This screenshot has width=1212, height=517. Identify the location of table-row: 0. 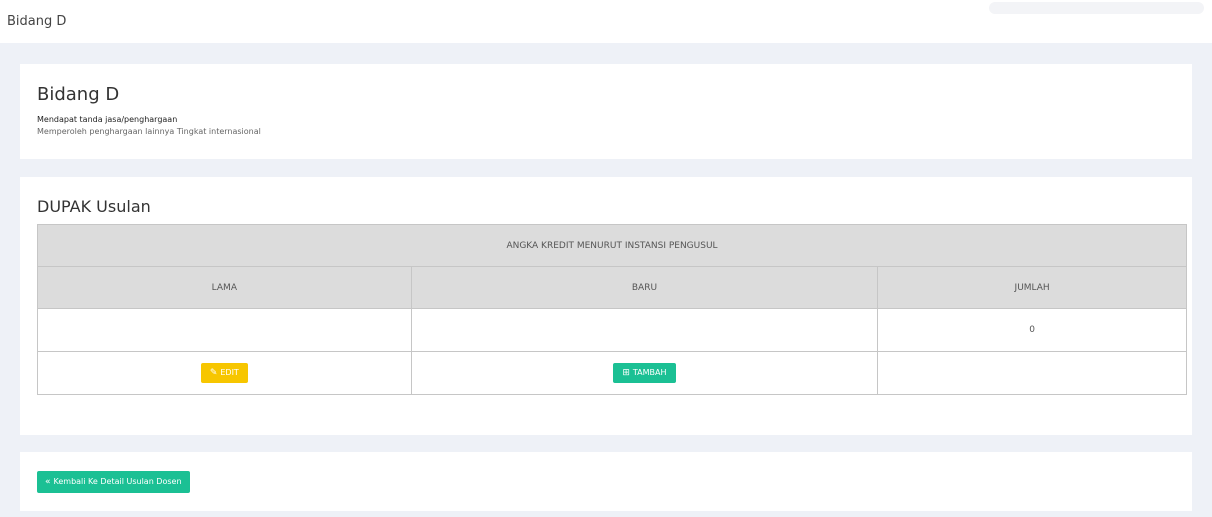
(612, 330).